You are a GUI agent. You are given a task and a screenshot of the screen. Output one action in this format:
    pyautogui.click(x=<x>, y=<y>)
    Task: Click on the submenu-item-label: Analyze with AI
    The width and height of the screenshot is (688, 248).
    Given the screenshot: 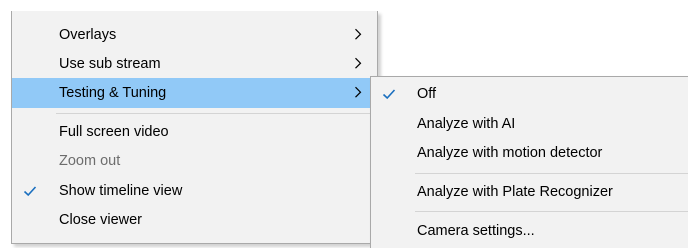 What is the action you would take?
    pyautogui.click(x=466, y=124)
    